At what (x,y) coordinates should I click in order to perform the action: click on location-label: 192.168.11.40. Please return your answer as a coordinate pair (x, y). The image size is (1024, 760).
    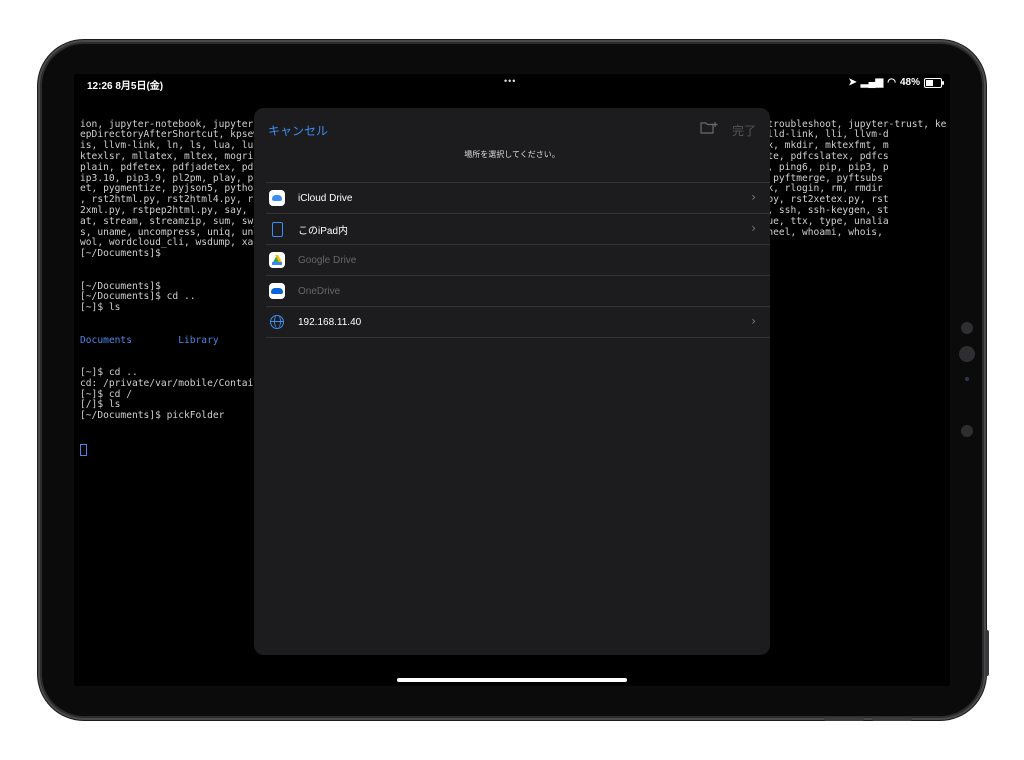
    Looking at the image, I should click on (330, 322).